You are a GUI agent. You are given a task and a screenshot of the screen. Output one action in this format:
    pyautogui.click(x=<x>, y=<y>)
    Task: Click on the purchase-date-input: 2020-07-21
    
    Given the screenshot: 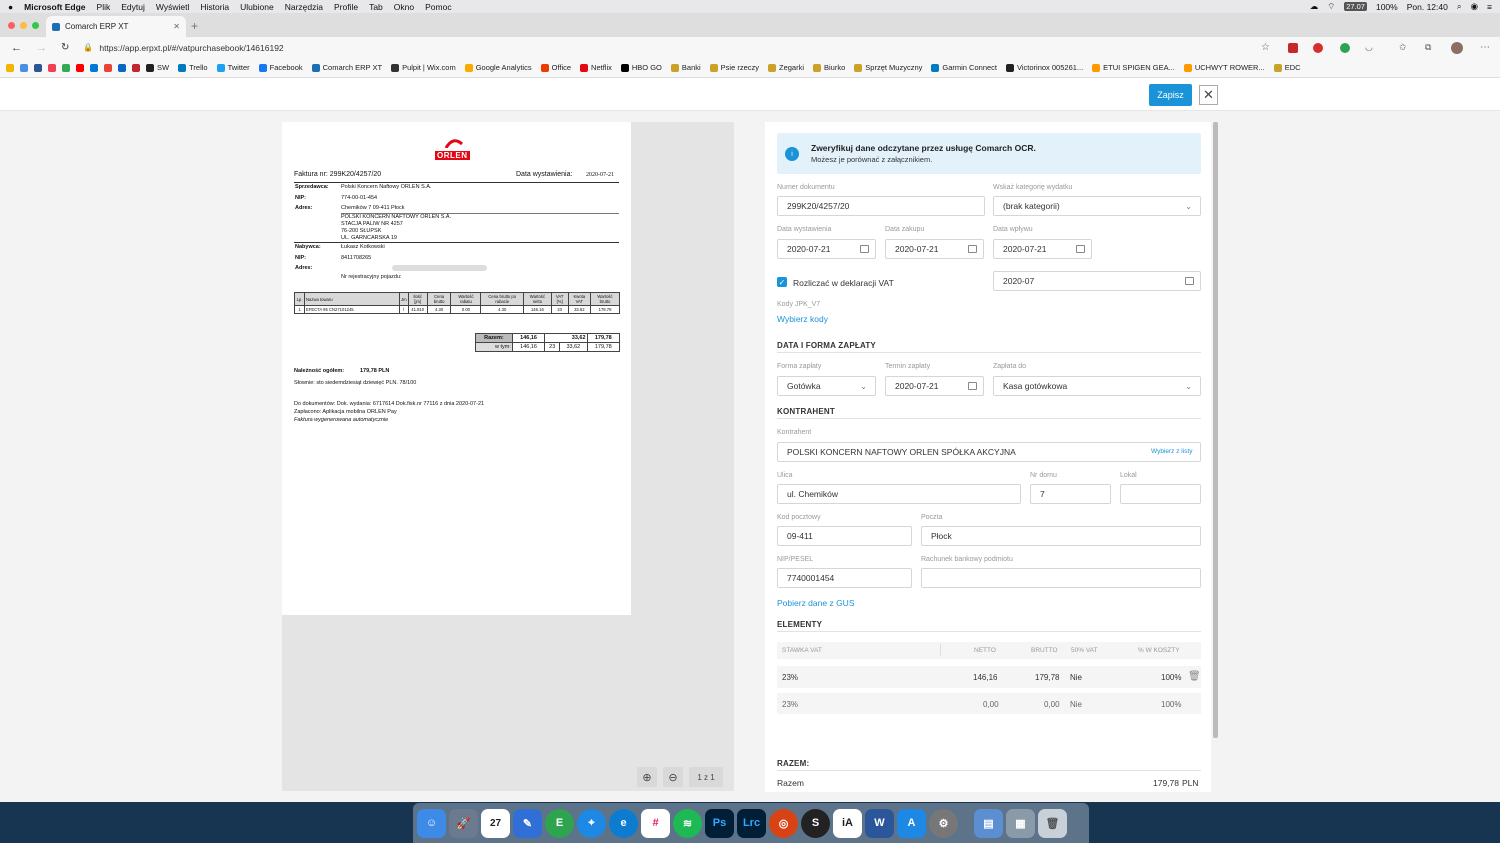 What is the action you would take?
    pyautogui.click(x=934, y=249)
    